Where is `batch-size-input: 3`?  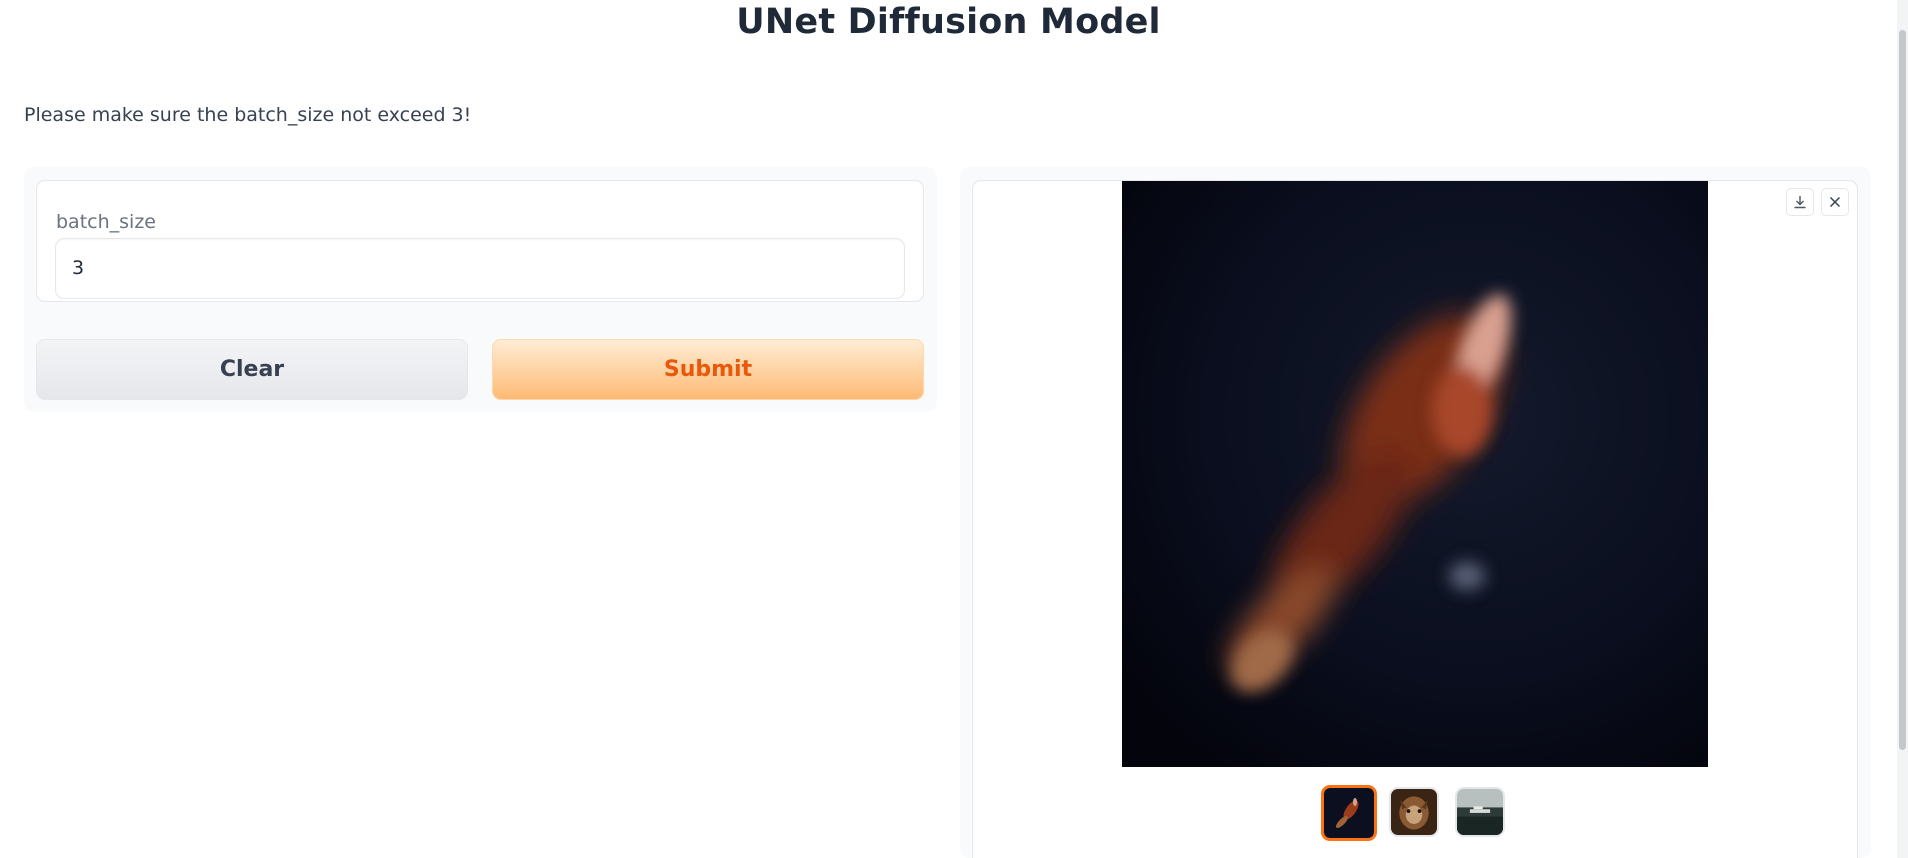
batch-size-input: 3 is located at coordinates (480, 268).